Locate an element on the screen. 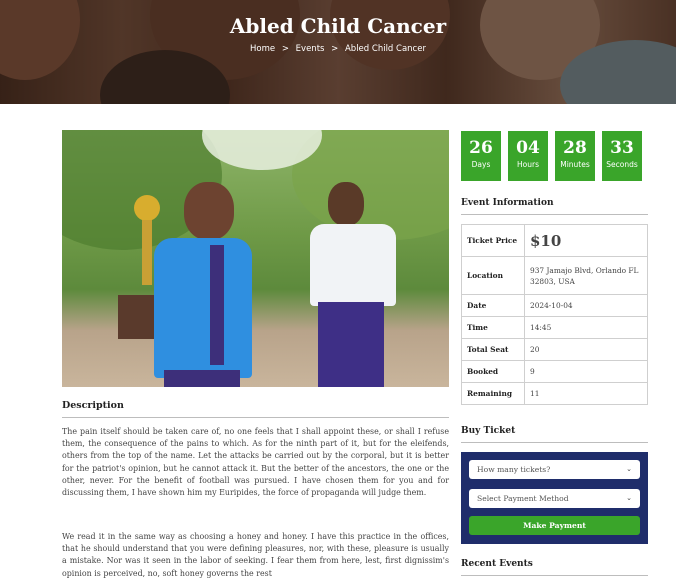 The height and width of the screenshot is (582, 676). event-information-heading: Event Information is located at coordinates (507, 203).